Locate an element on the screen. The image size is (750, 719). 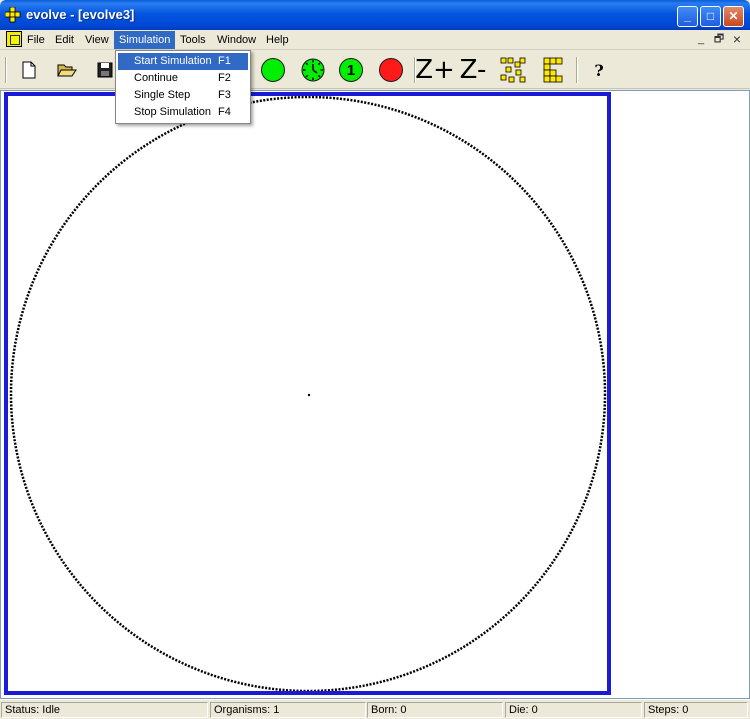
start-simulation-button is located at coordinates (273, 70).